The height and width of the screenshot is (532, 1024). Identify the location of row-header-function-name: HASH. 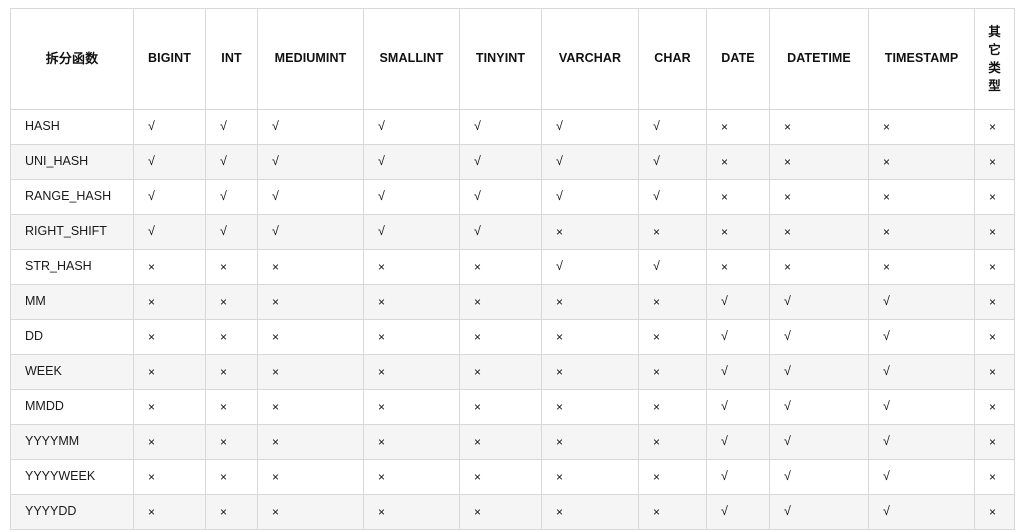
(72, 127).